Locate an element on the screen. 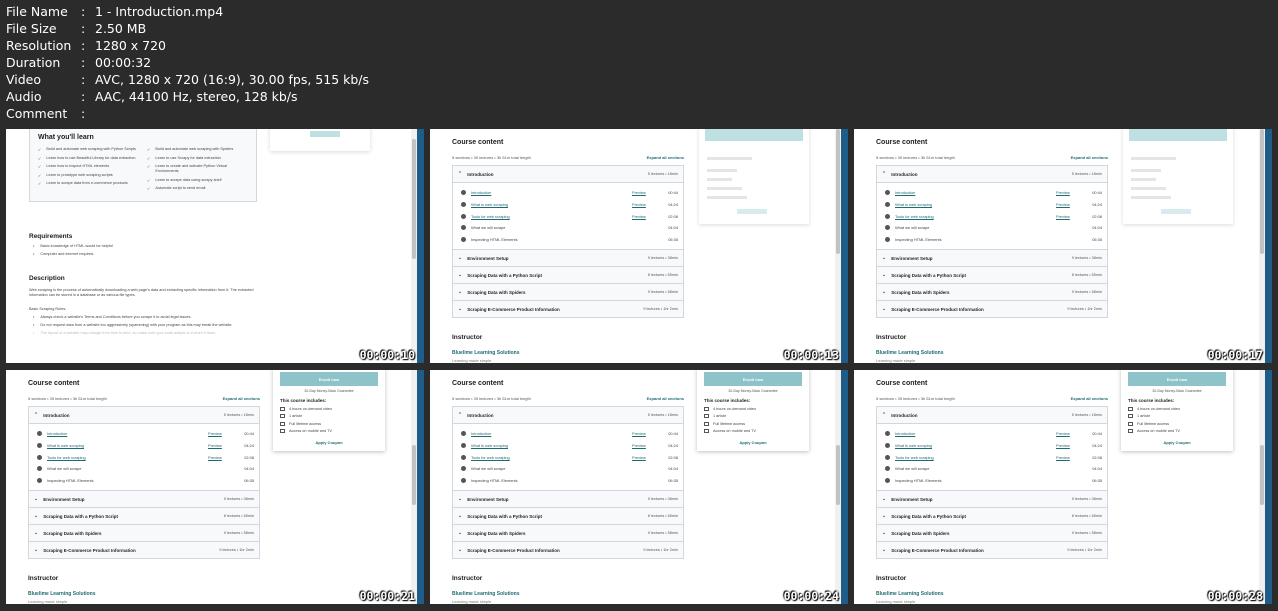  learn-item: ✓ Automate script to send email is located at coordinates (176, 188).